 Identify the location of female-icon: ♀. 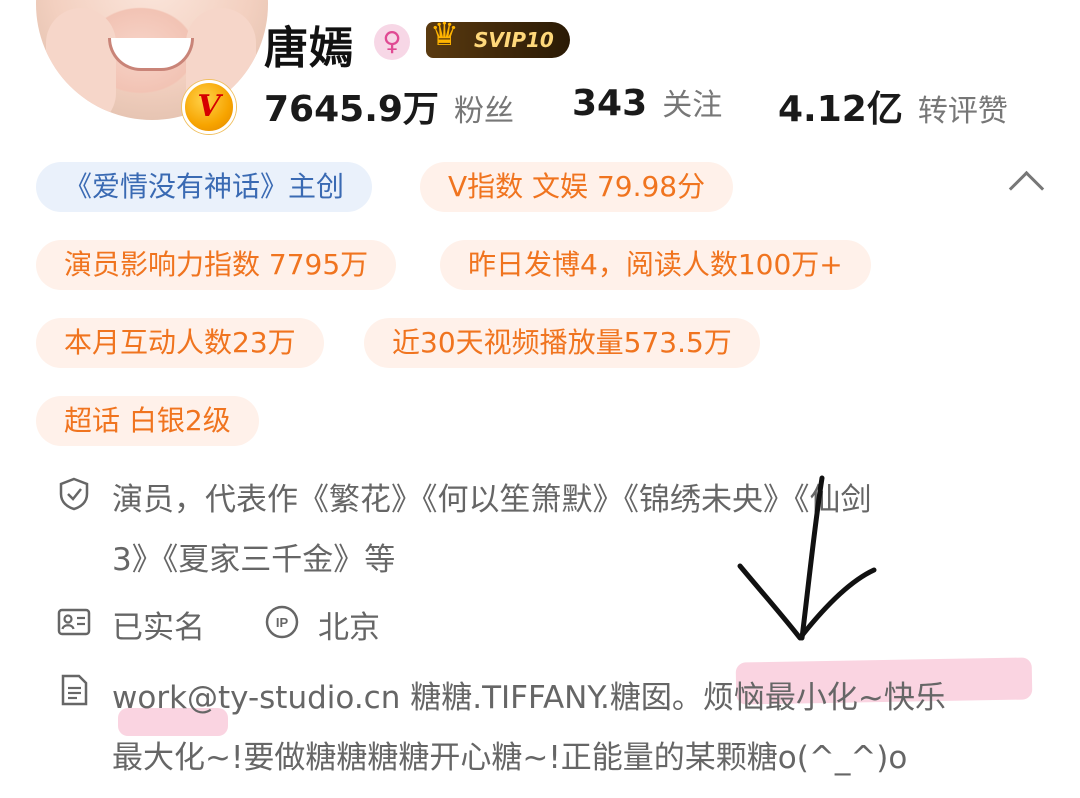
(392, 42).